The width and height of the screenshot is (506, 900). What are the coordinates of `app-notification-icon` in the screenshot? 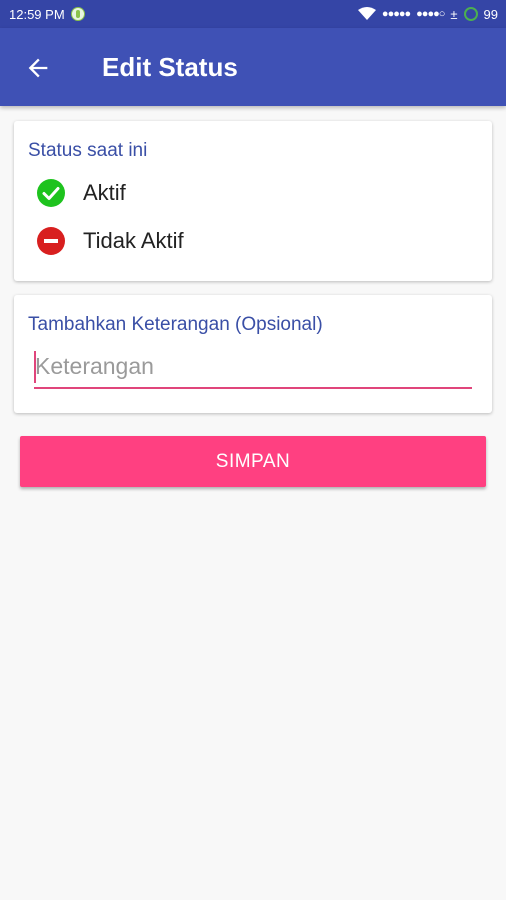 It's located at (77, 14).